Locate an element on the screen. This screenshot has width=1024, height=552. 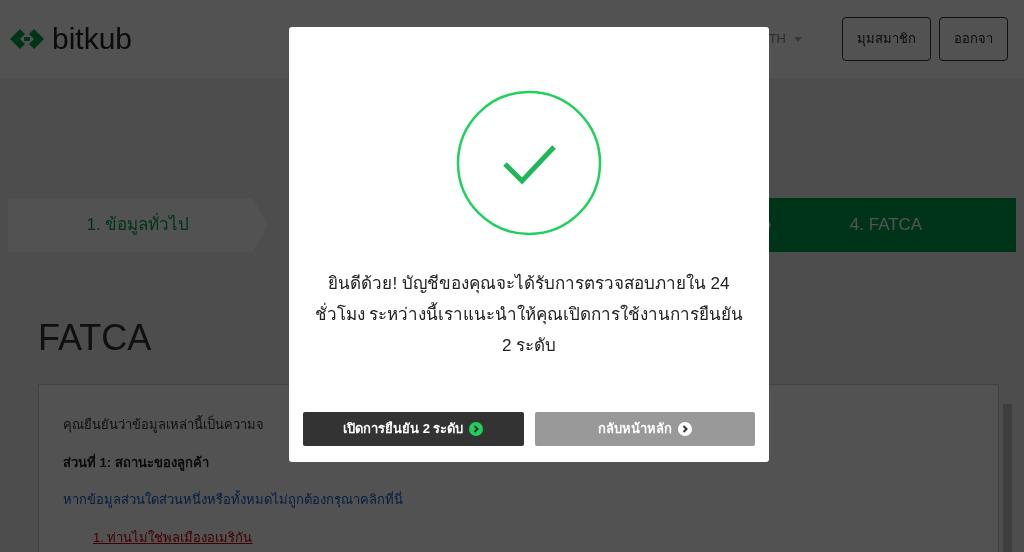
caret-icon is located at coordinates (798, 39).